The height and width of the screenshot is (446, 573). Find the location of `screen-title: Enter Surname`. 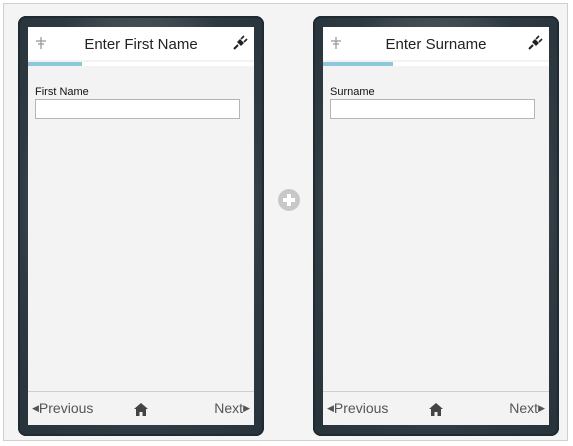

screen-title: Enter Surname is located at coordinates (436, 44).